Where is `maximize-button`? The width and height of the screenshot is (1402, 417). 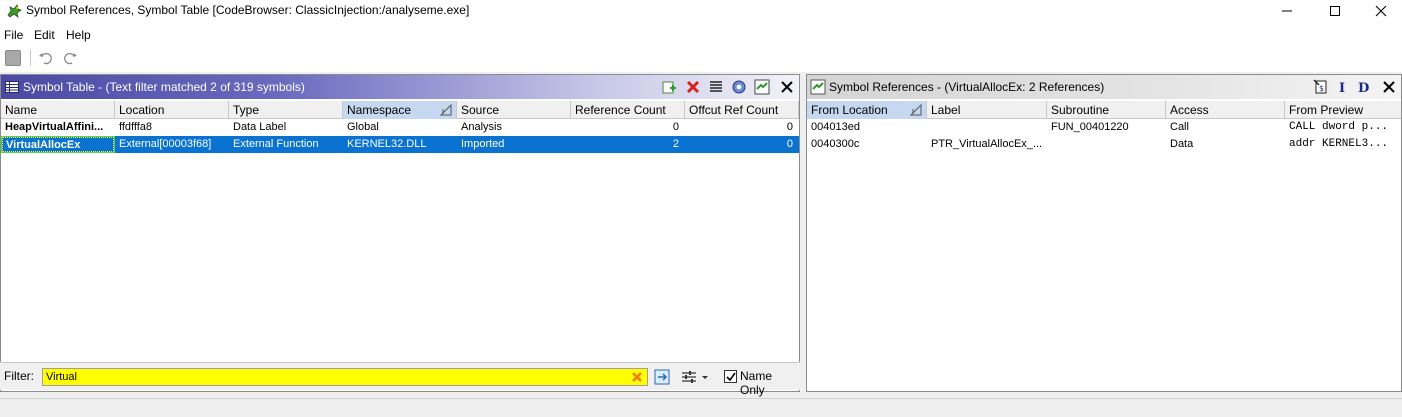
maximize-button is located at coordinates (1335, 11).